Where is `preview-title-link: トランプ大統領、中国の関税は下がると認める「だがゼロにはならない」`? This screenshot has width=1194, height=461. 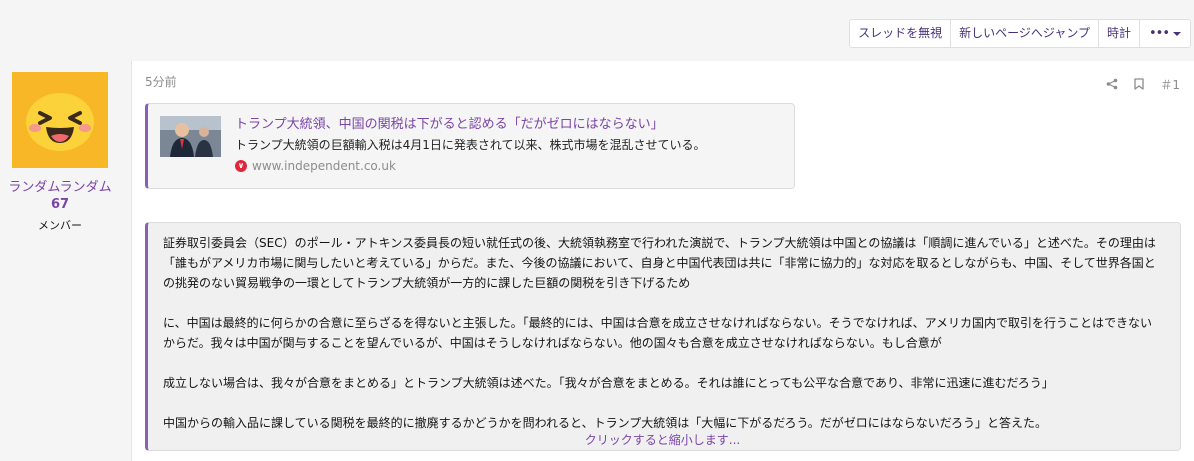
preview-title-link: トランプ大統領、中国の関税は下がると認める「だがゼロにはならない」 is located at coordinates (449, 122).